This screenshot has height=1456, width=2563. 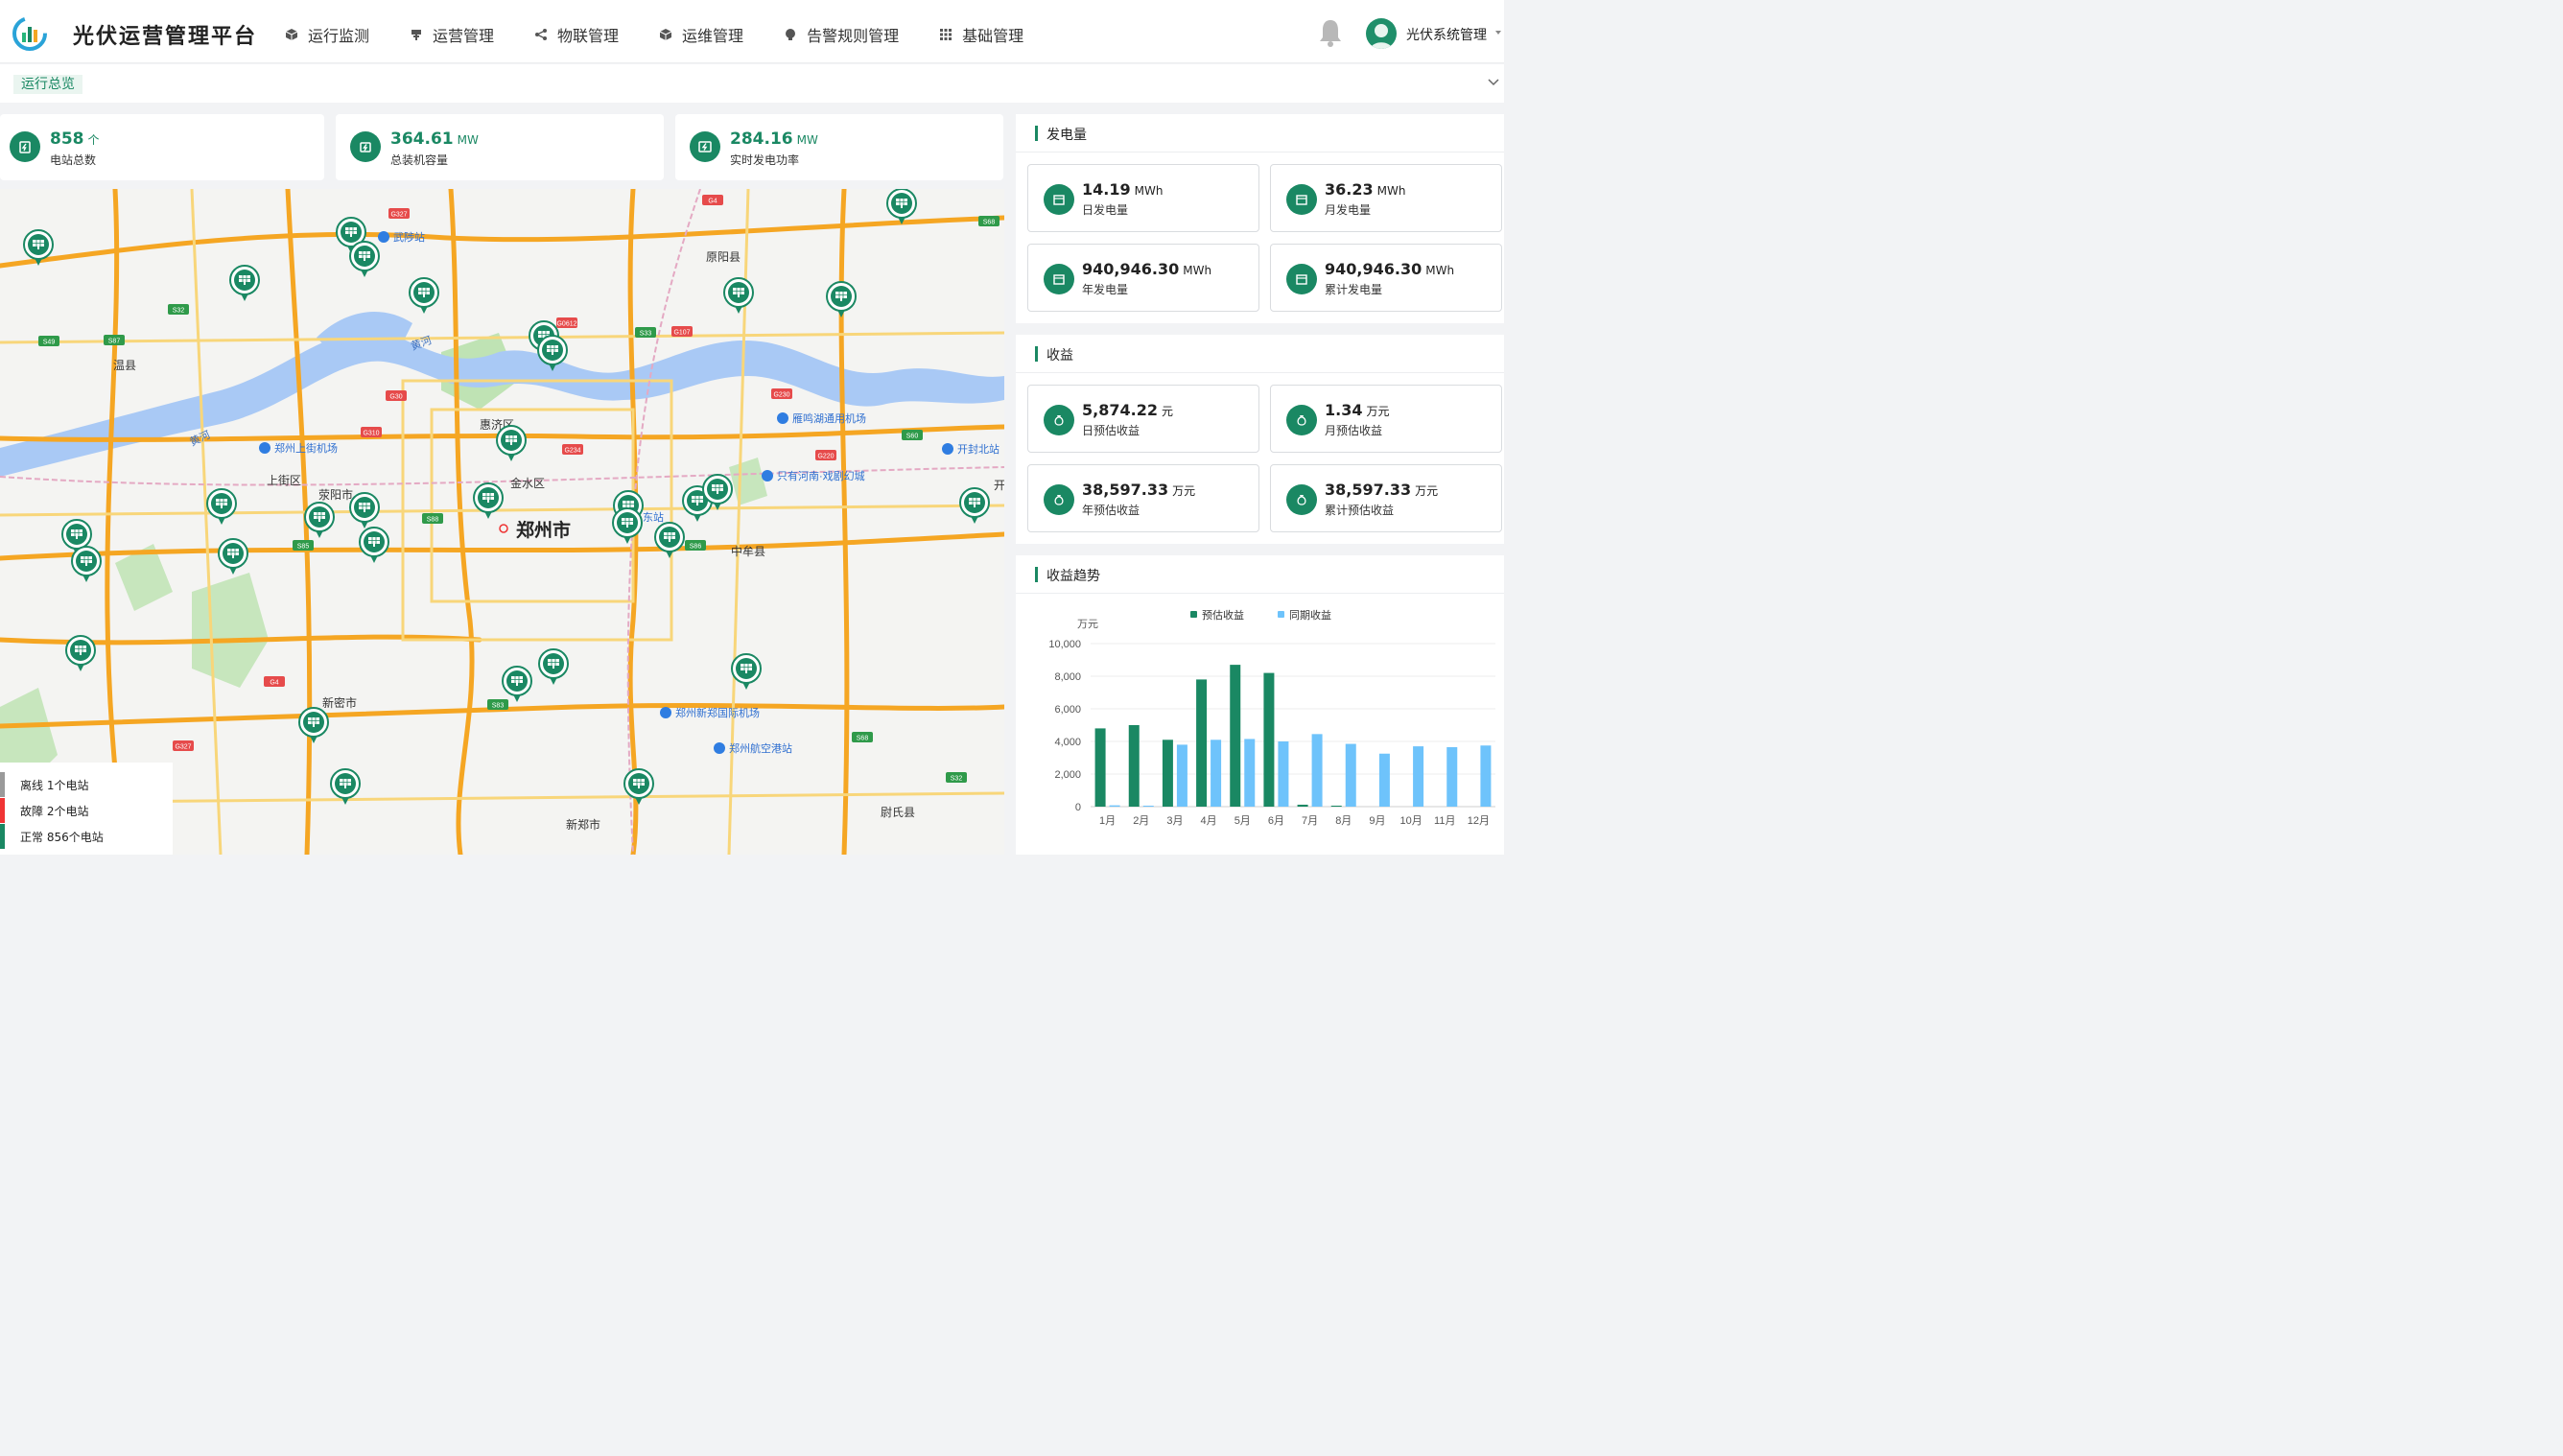 I want to click on nav-label: 物联管理, so click(x=588, y=36).